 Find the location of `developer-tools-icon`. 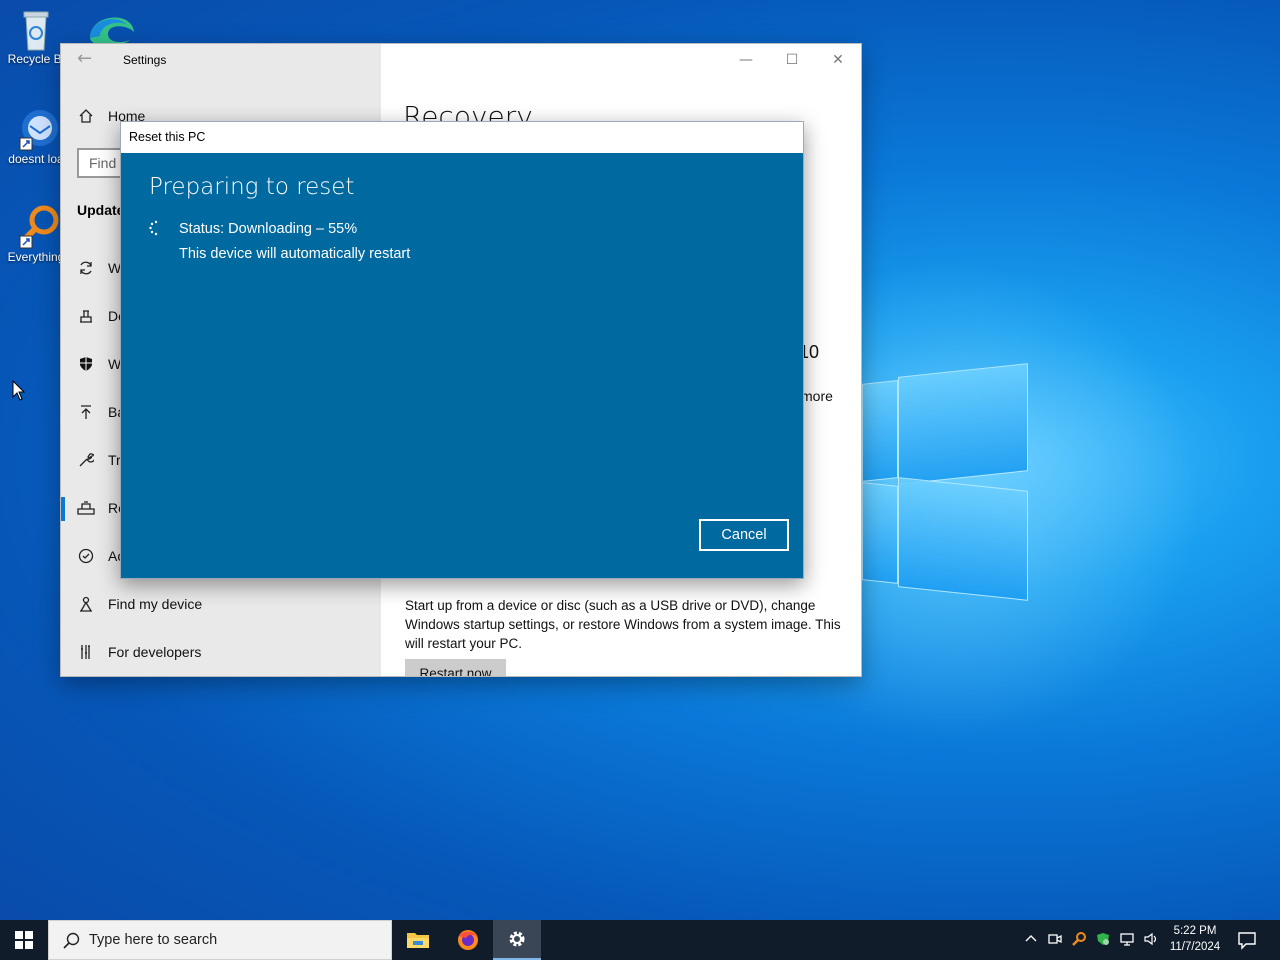

developer-tools-icon is located at coordinates (86, 652).